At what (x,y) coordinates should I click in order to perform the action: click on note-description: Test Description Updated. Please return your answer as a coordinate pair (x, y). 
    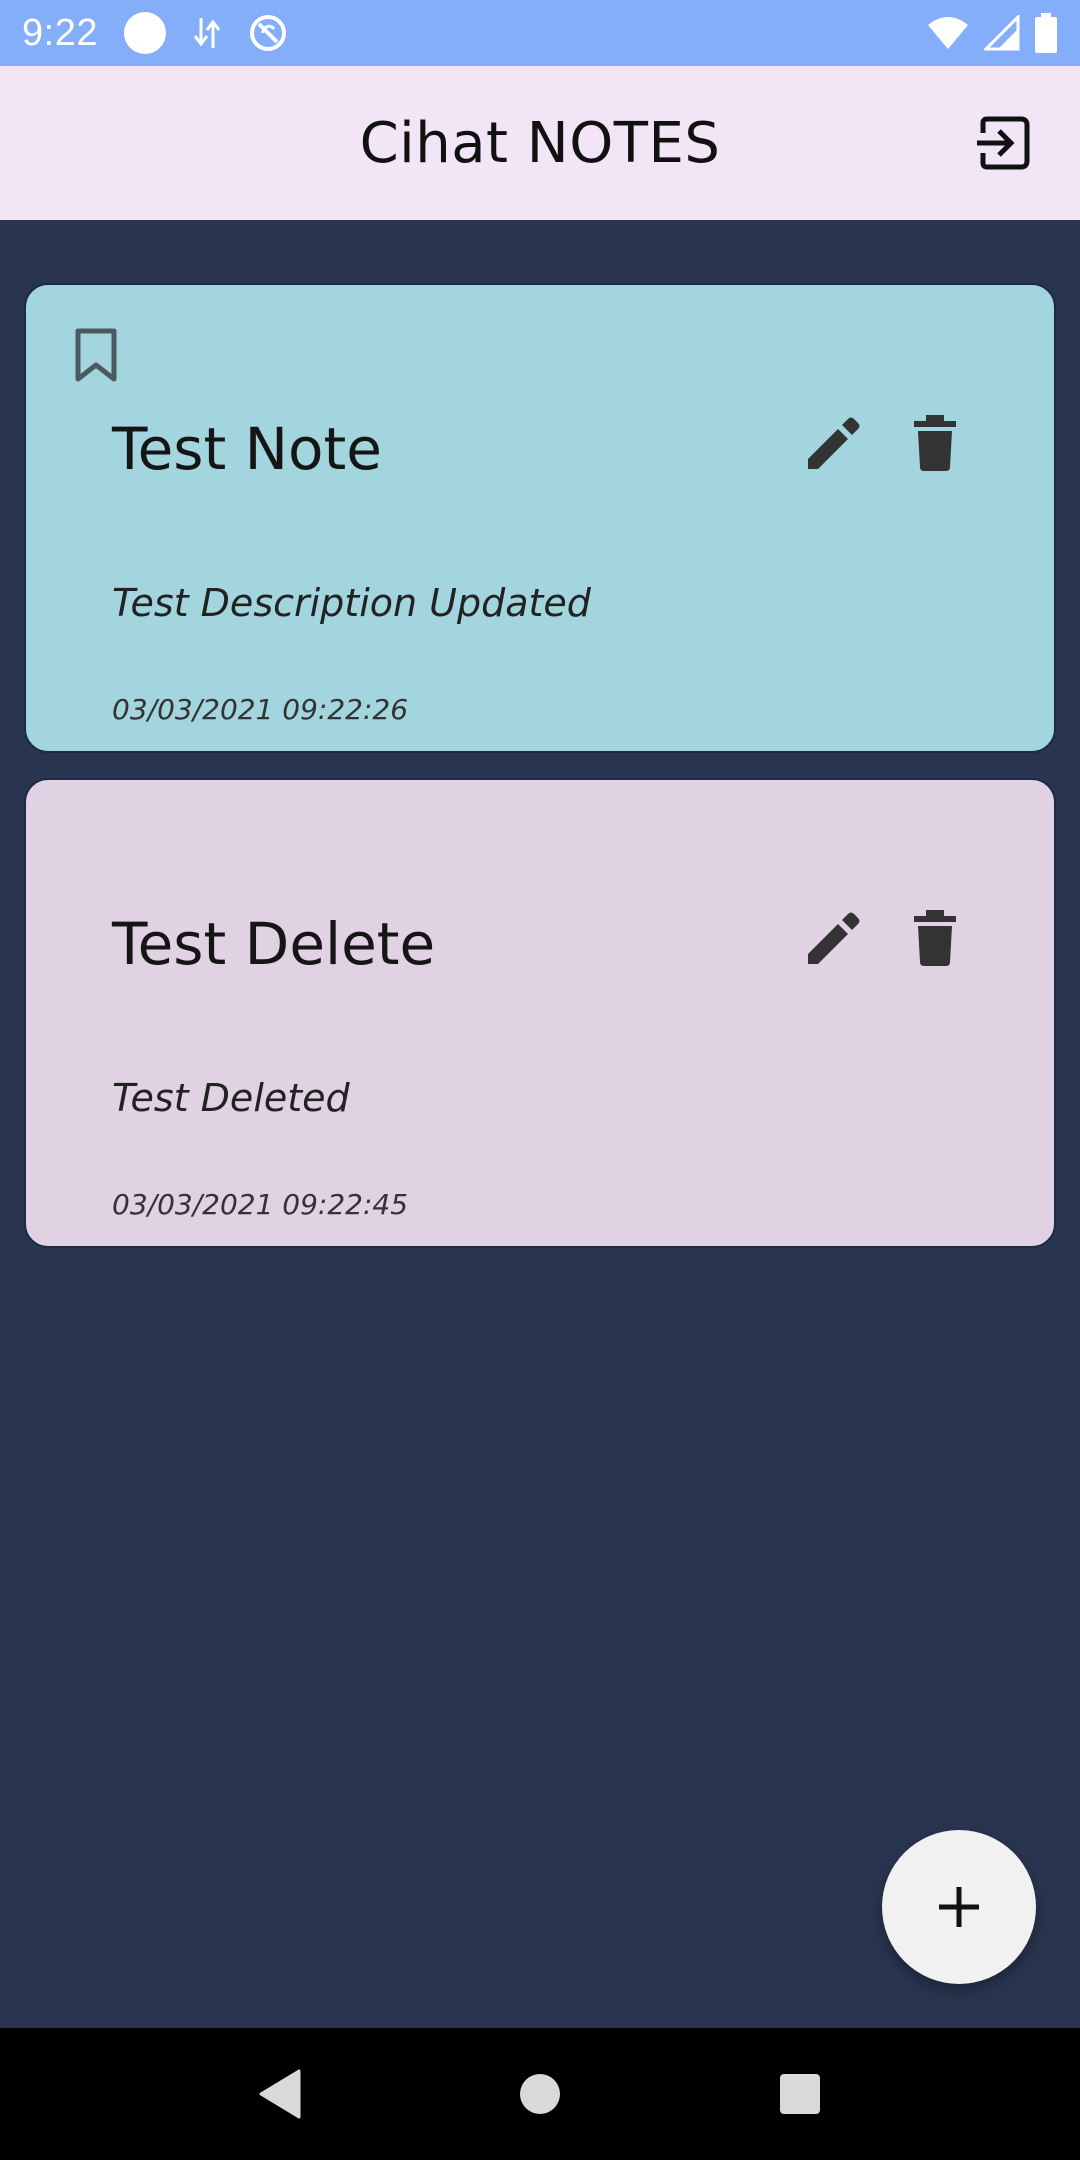
    Looking at the image, I should click on (351, 603).